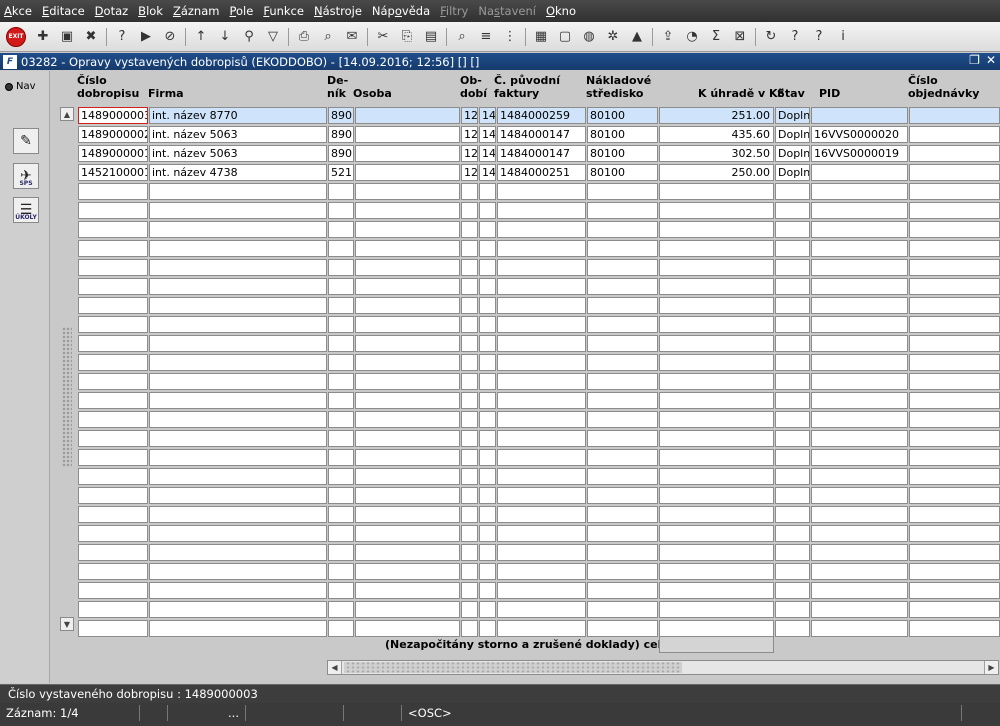 The height and width of the screenshot is (726, 1000). What do you see at coordinates (335, 667) in the screenshot?
I see `scroll-left-arrow-icon: ◀` at bounding box center [335, 667].